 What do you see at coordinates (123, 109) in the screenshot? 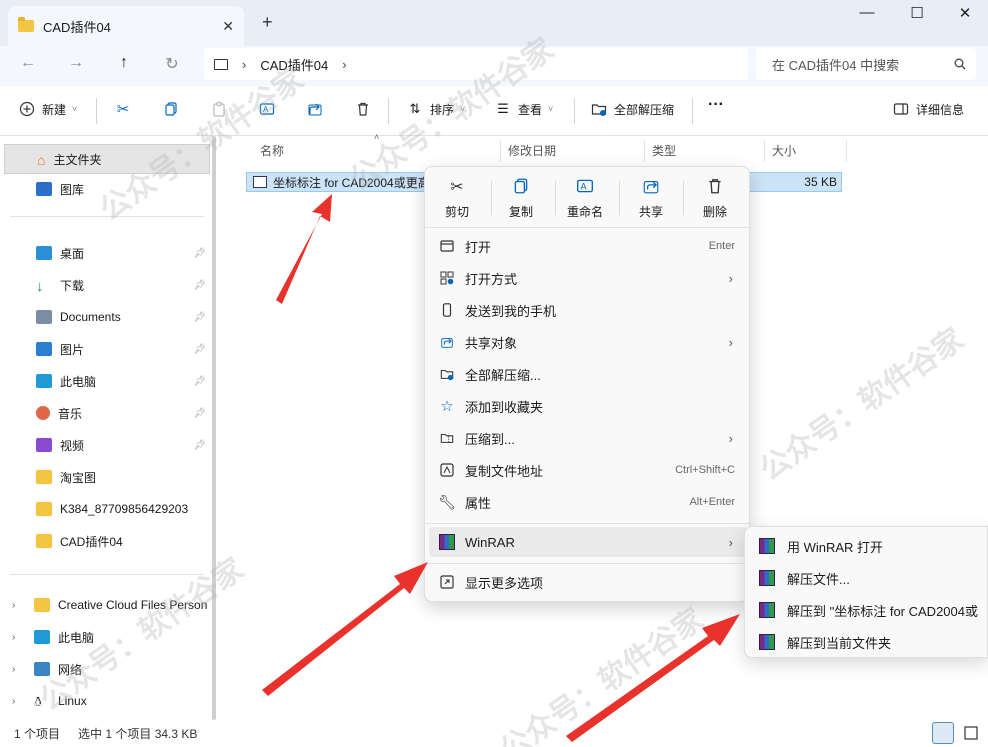
I see `cut-button: ✂` at bounding box center [123, 109].